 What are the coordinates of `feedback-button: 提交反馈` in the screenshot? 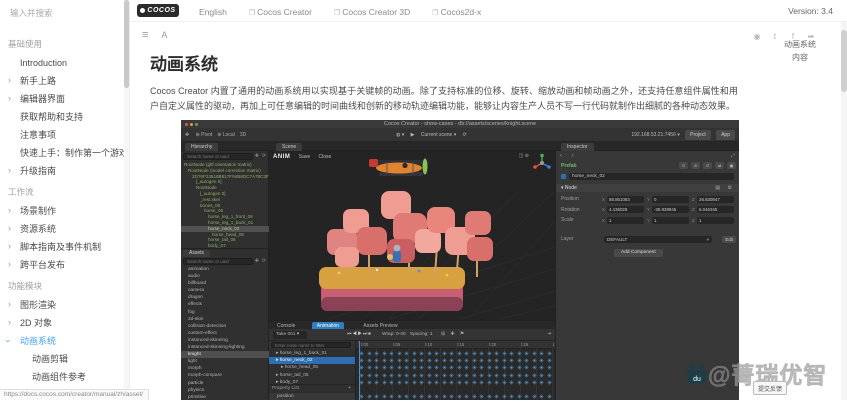 It's located at (770, 388).